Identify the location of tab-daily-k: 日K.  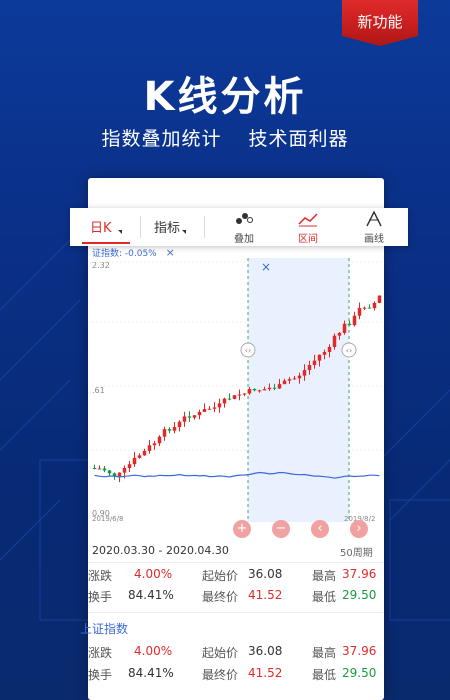
(107, 227).